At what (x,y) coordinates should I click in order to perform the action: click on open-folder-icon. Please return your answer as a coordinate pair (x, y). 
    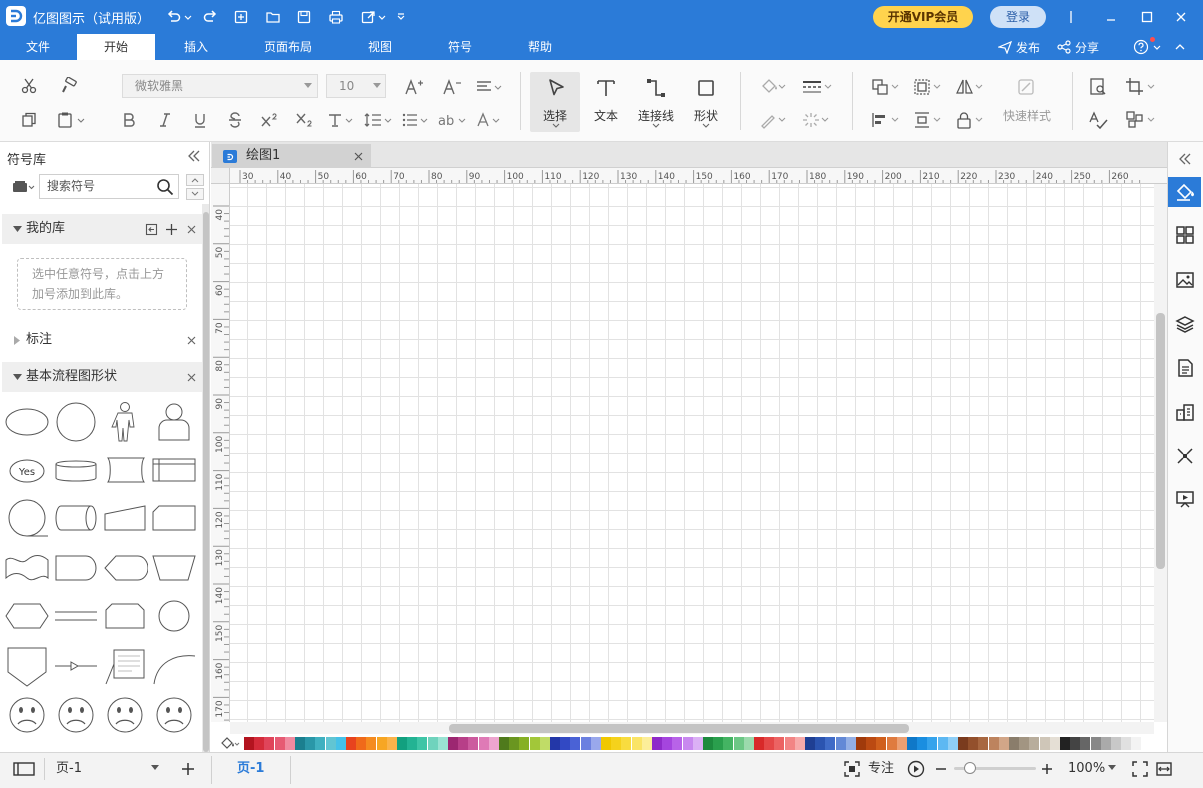
    Looking at the image, I should click on (273, 17).